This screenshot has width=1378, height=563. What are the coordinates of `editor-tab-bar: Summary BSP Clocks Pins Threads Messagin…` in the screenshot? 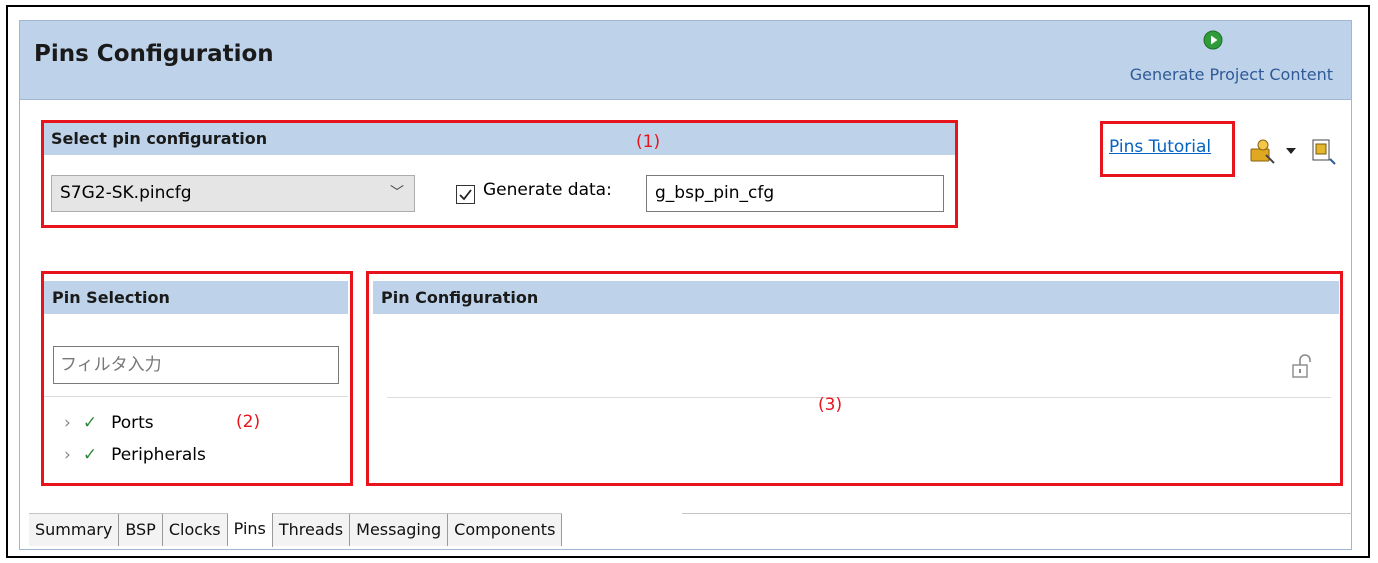 It's located at (296, 530).